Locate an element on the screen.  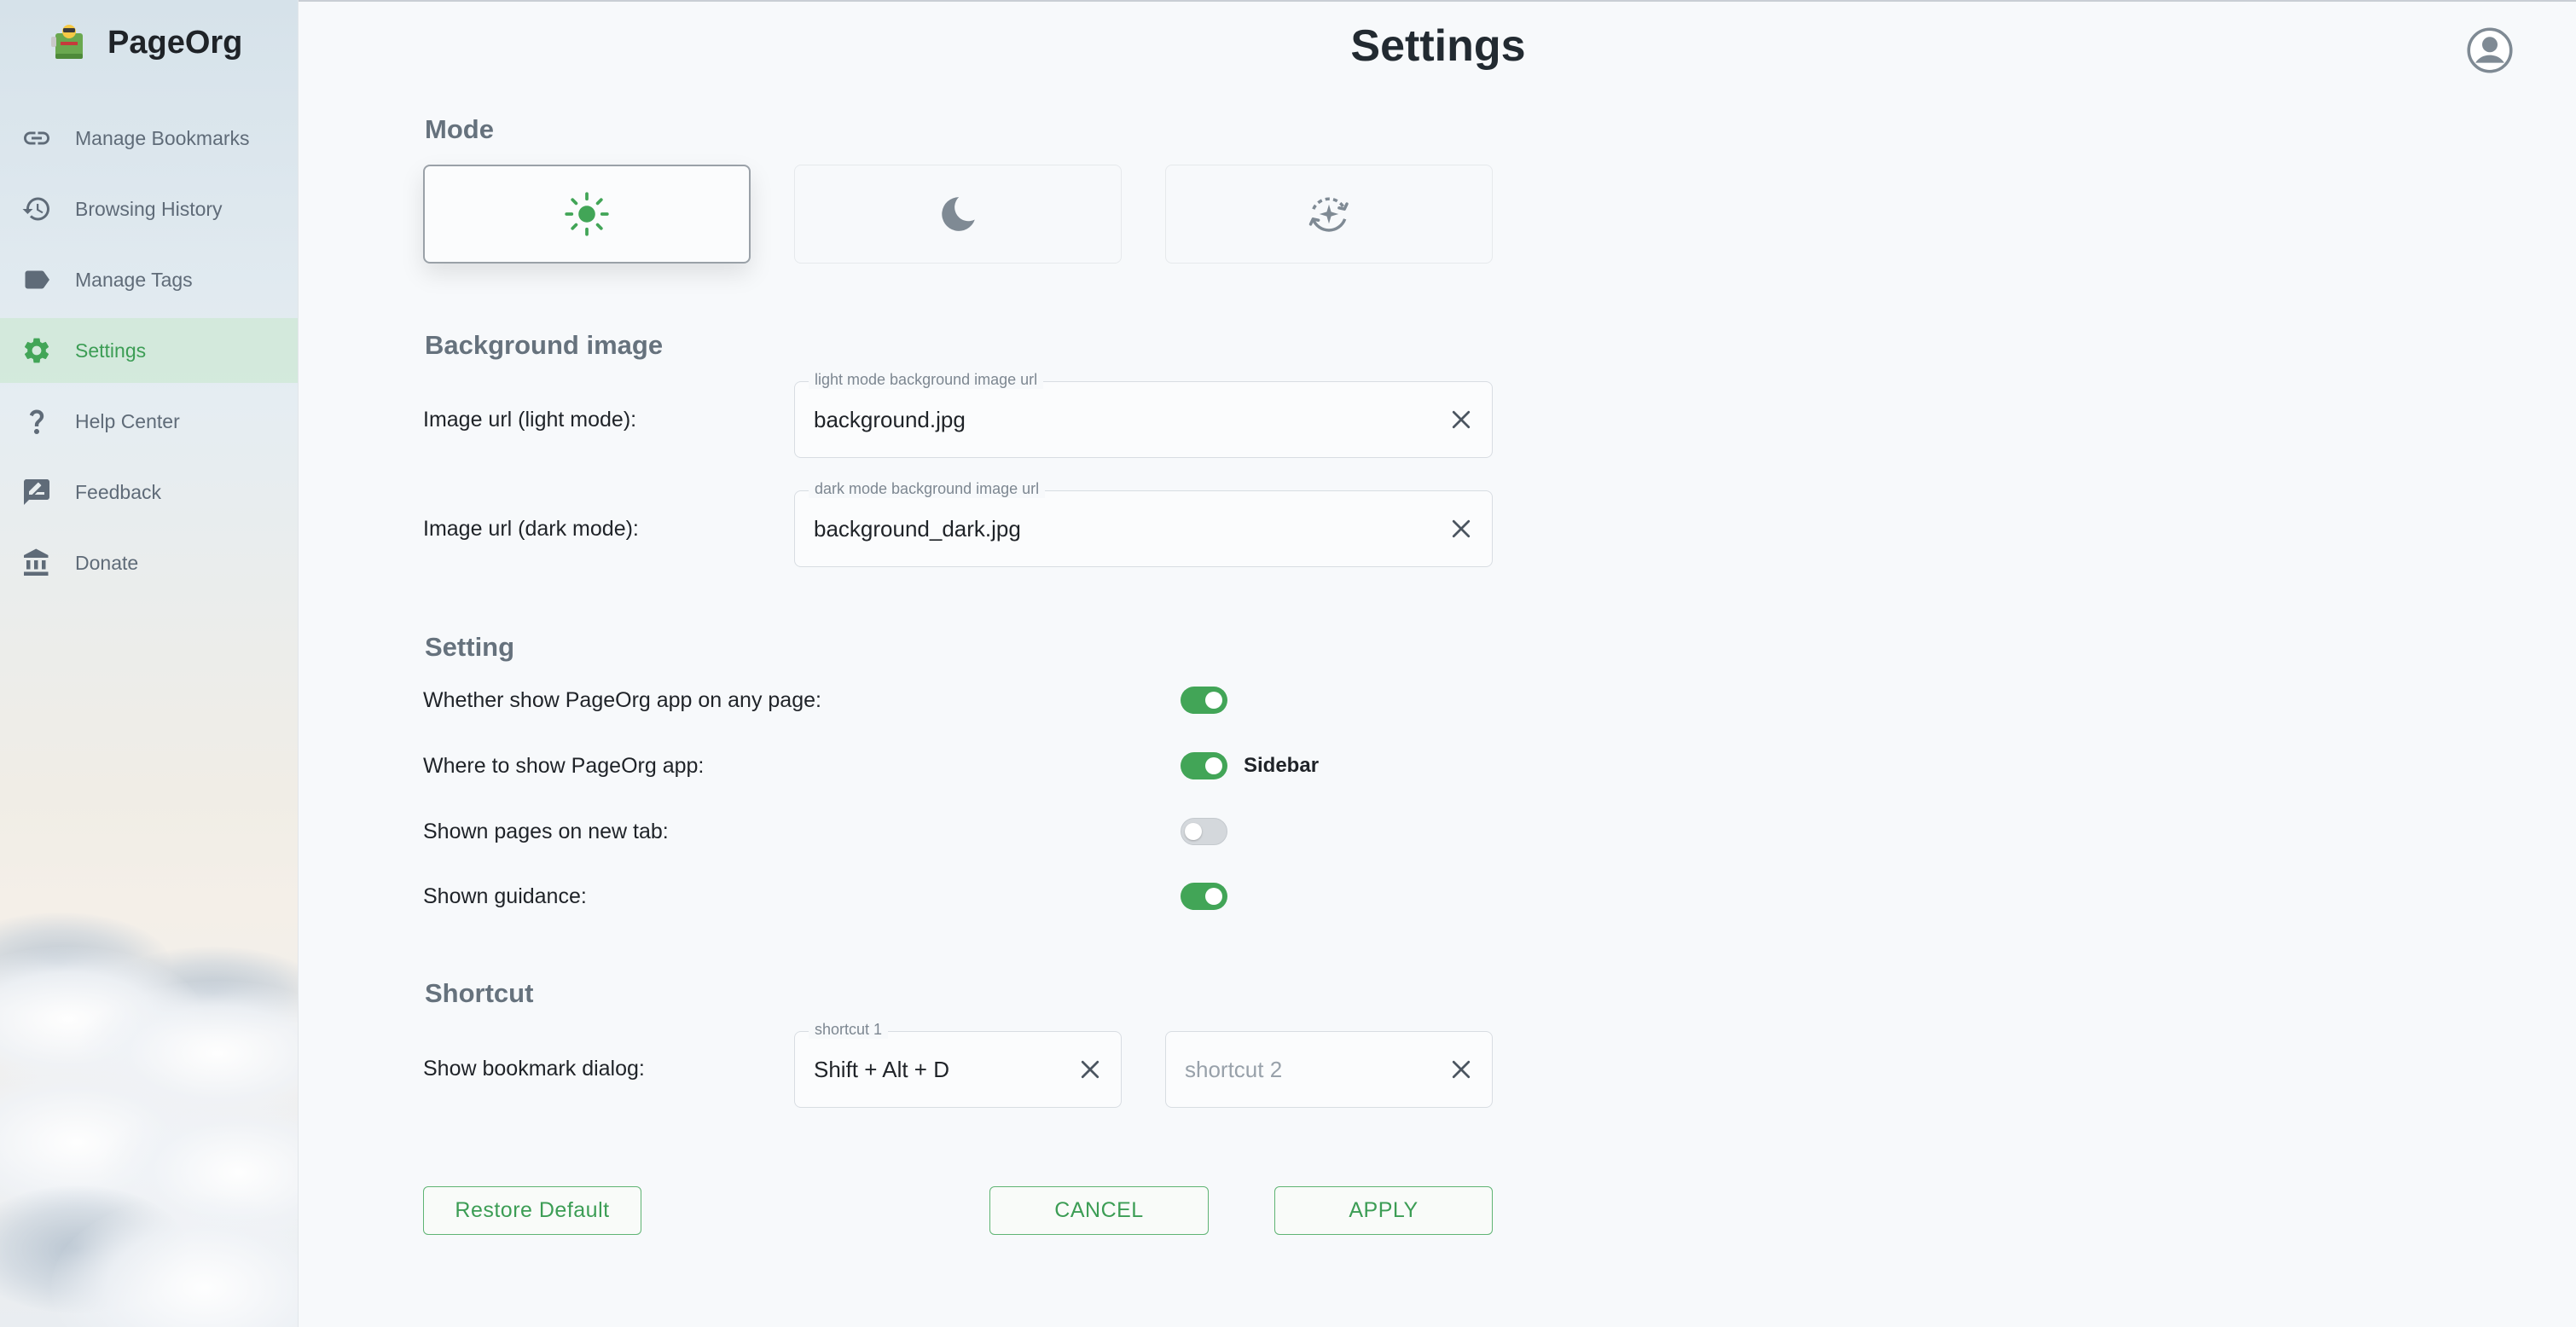
setting-label: Shown pages on new tab: is located at coordinates (546, 831).